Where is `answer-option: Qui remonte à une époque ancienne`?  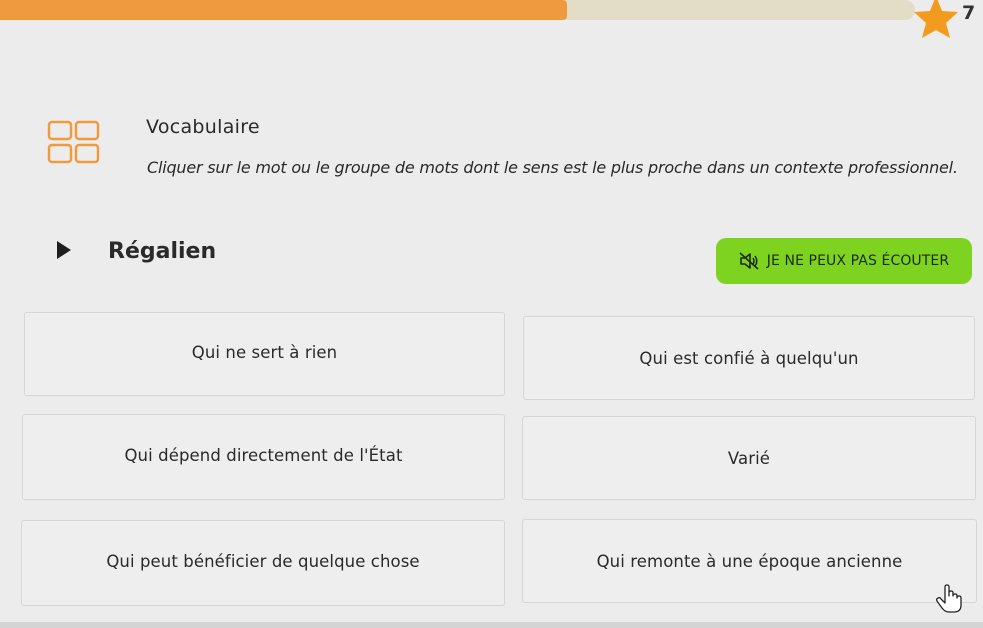 answer-option: Qui remonte à une époque ancienne is located at coordinates (749, 561).